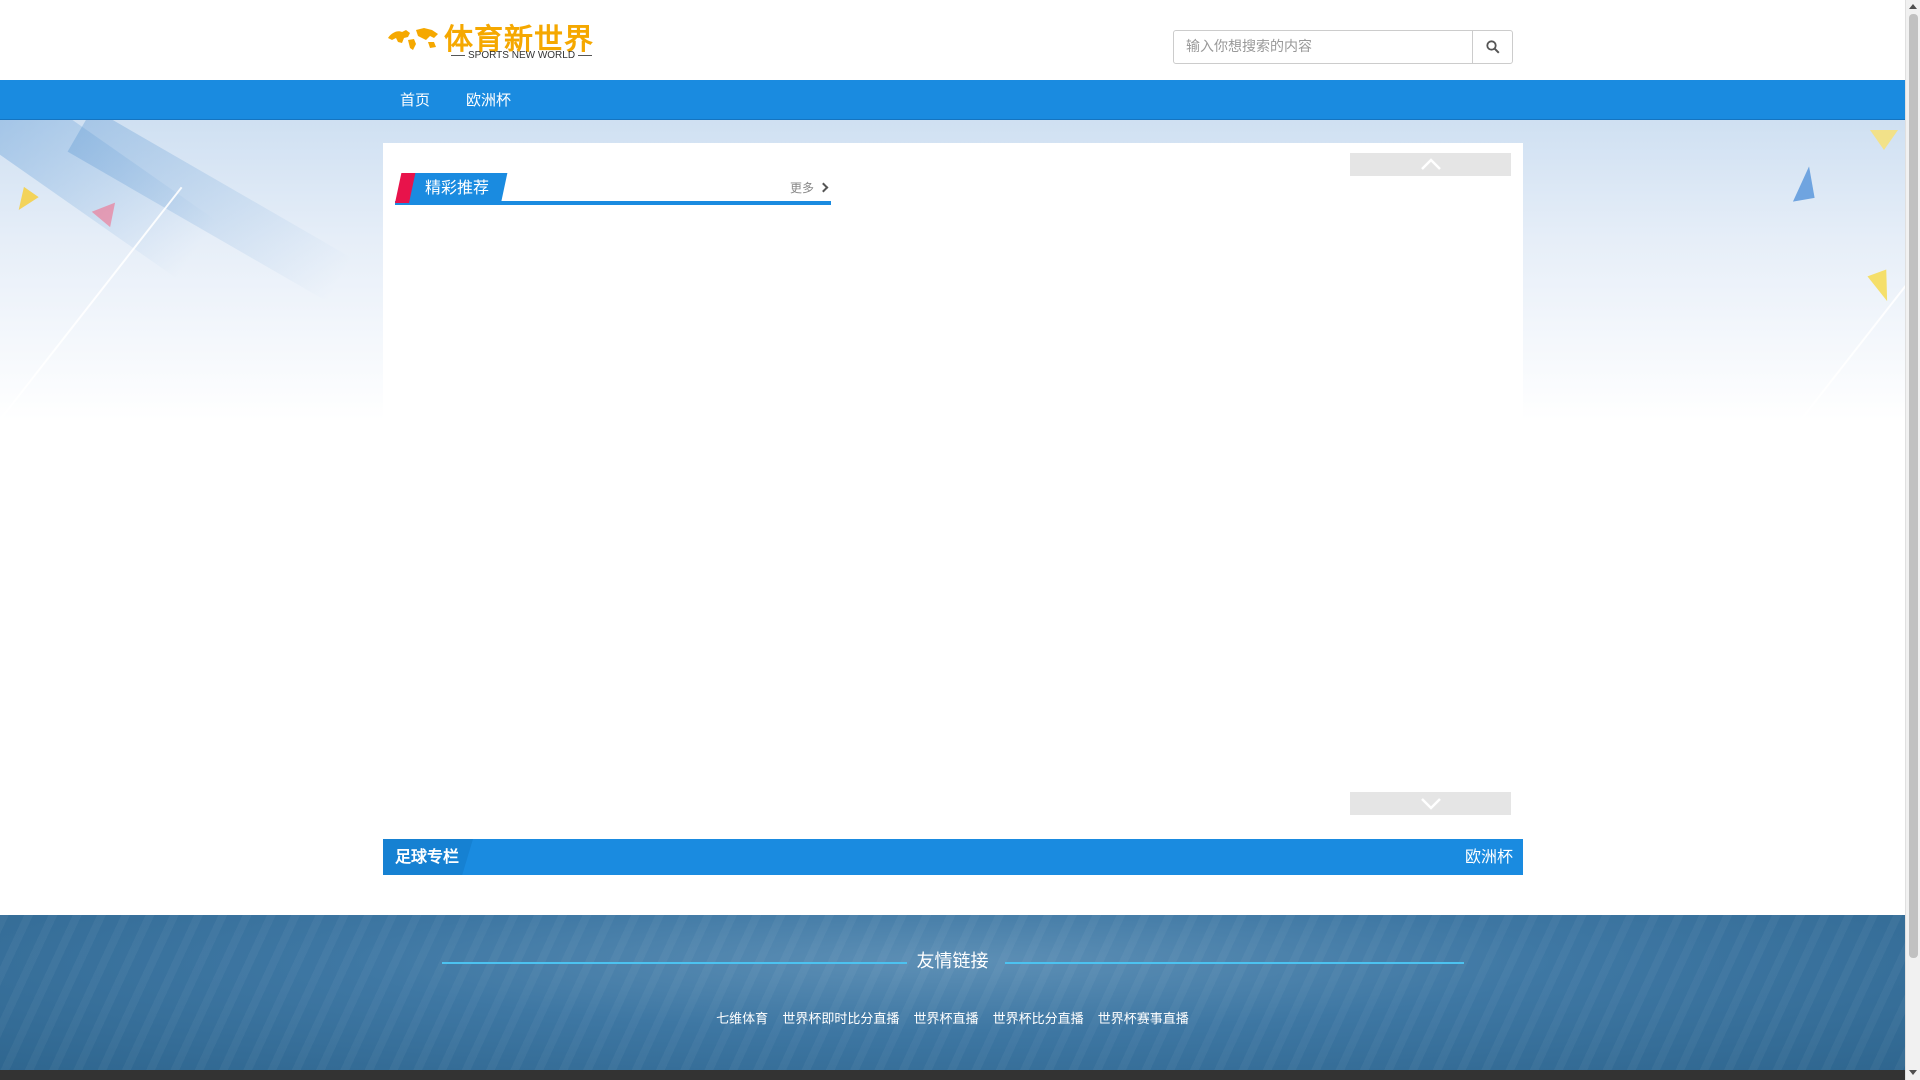 The height and width of the screenshot is (1080, 1920). What do you see at coordinates (413, 39) in the screenshot?
I see `globe-icon` at bounding box center [413, 39].